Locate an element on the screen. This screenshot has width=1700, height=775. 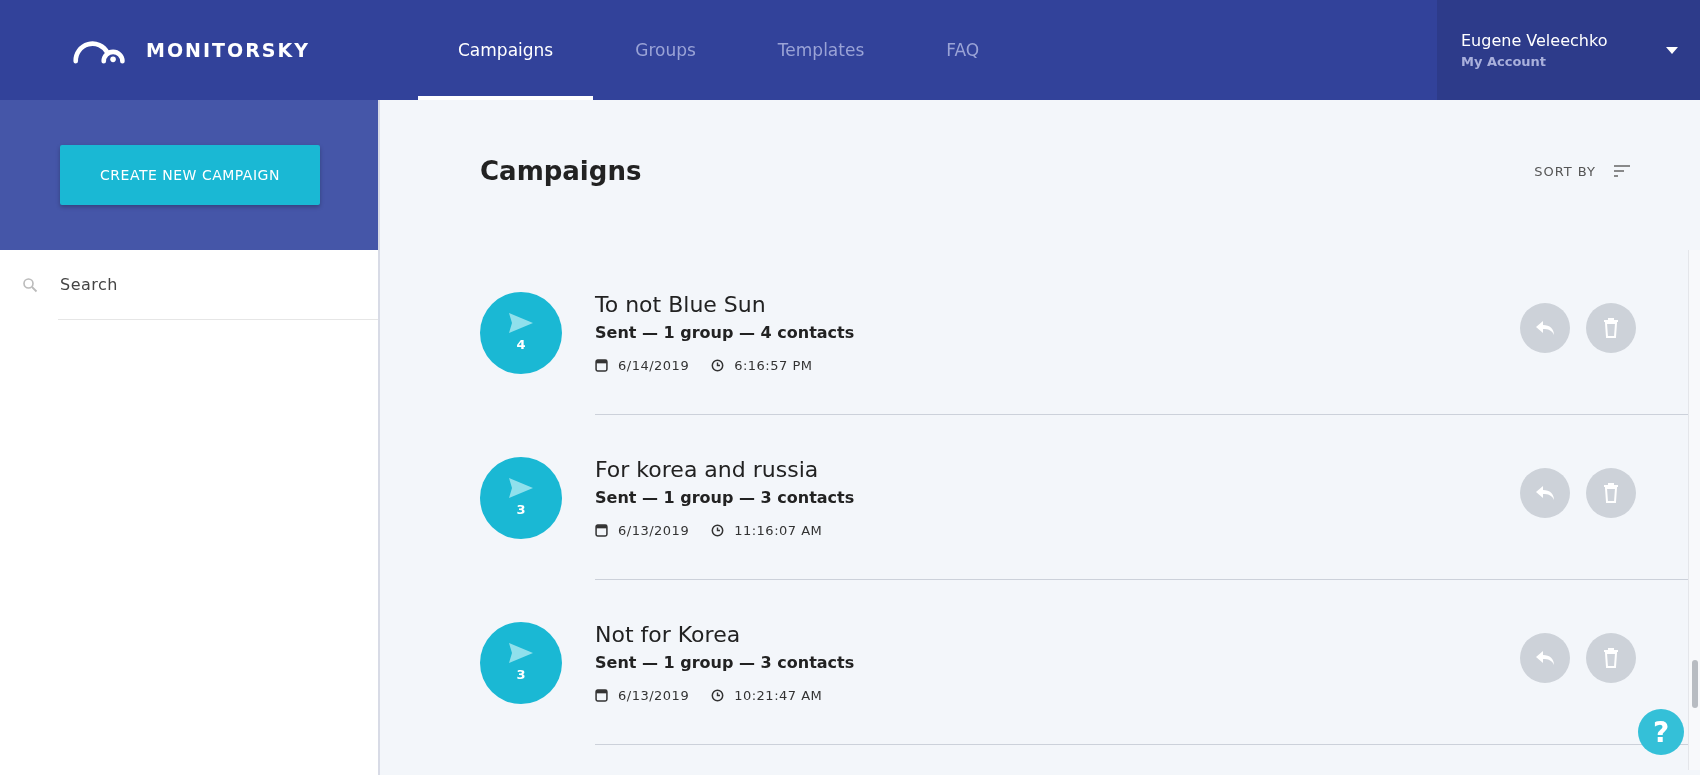
campaign-date: 6/14/2019 is located at coordinates (654, 365).